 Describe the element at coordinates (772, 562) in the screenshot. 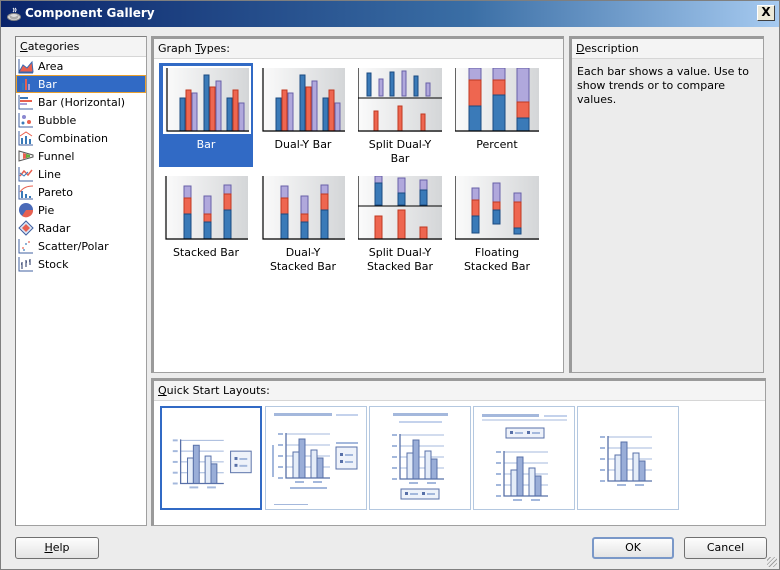

I see `resize-grip` at that location.